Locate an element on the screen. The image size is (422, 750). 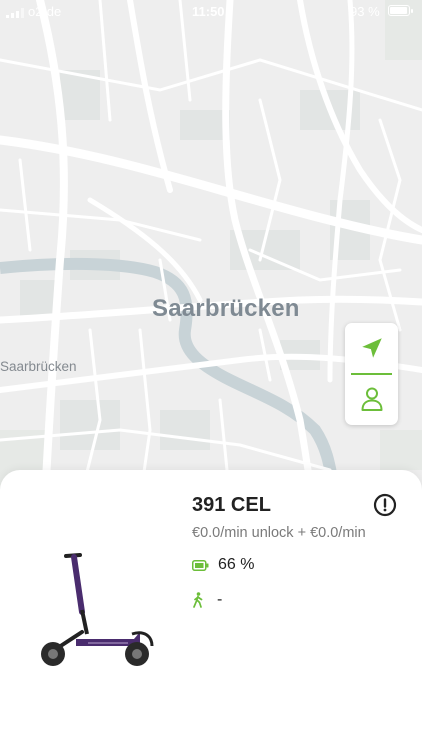
walk-time: - is located at coordinates (220, 599).